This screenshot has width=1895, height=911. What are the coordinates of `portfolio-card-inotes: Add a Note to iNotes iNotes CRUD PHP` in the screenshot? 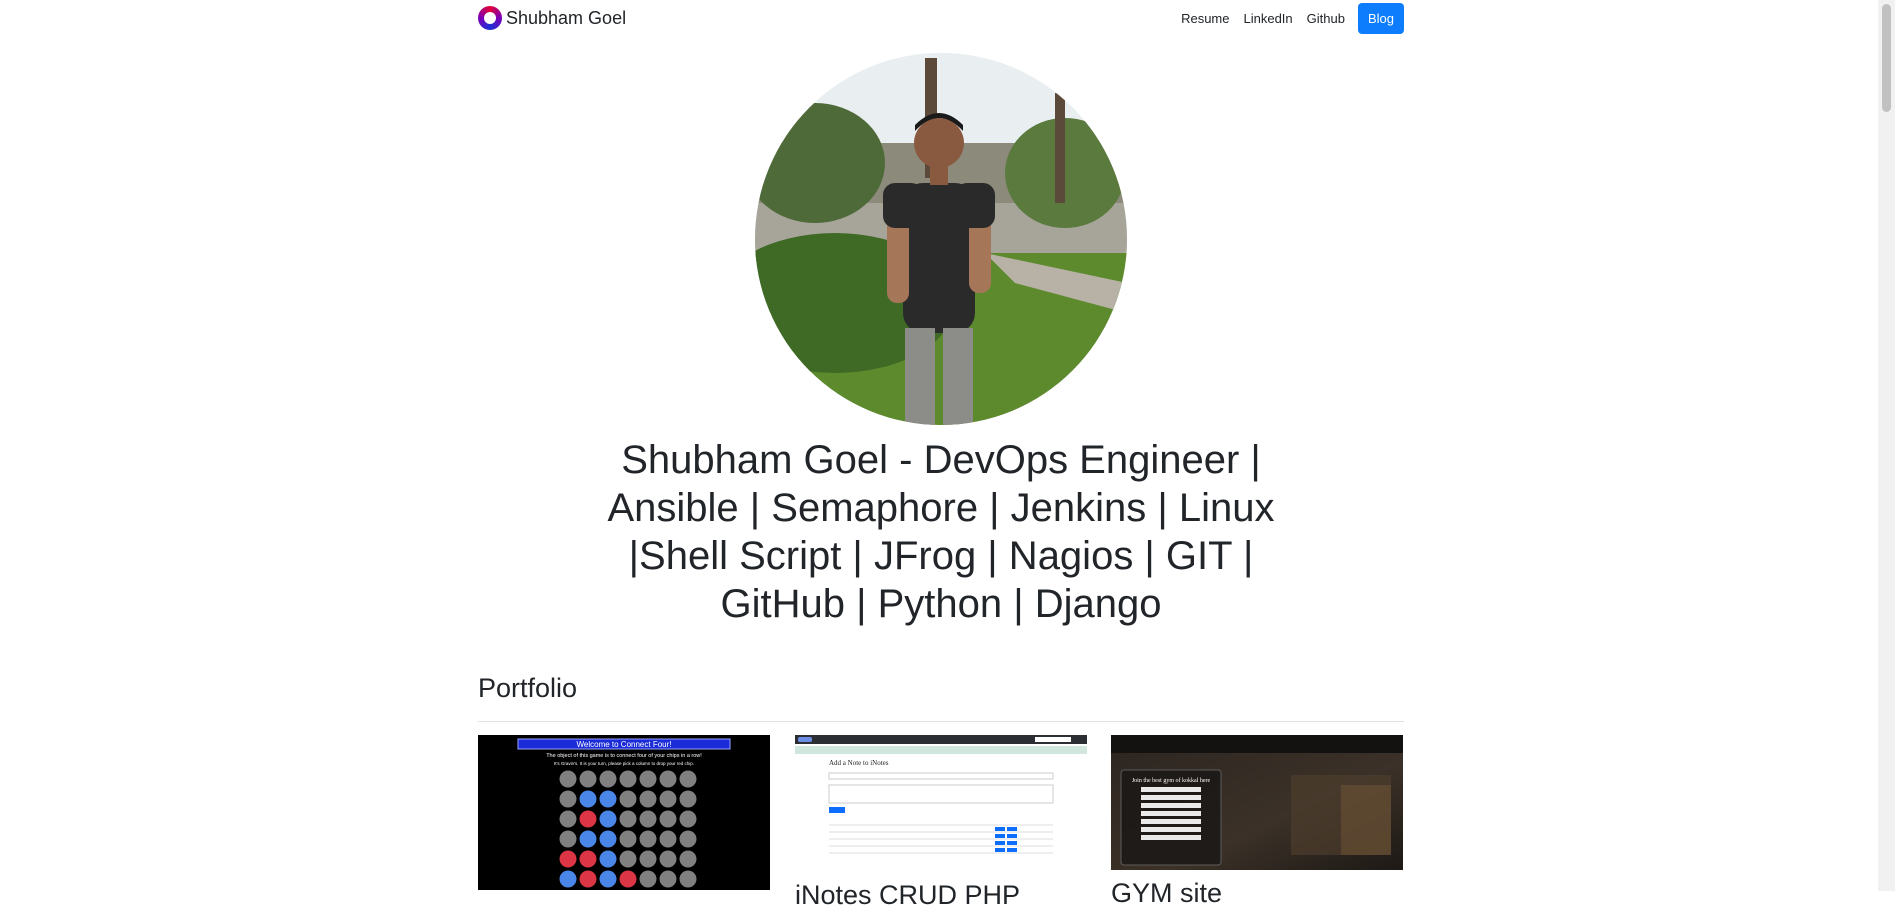 It's located at (941, 823).